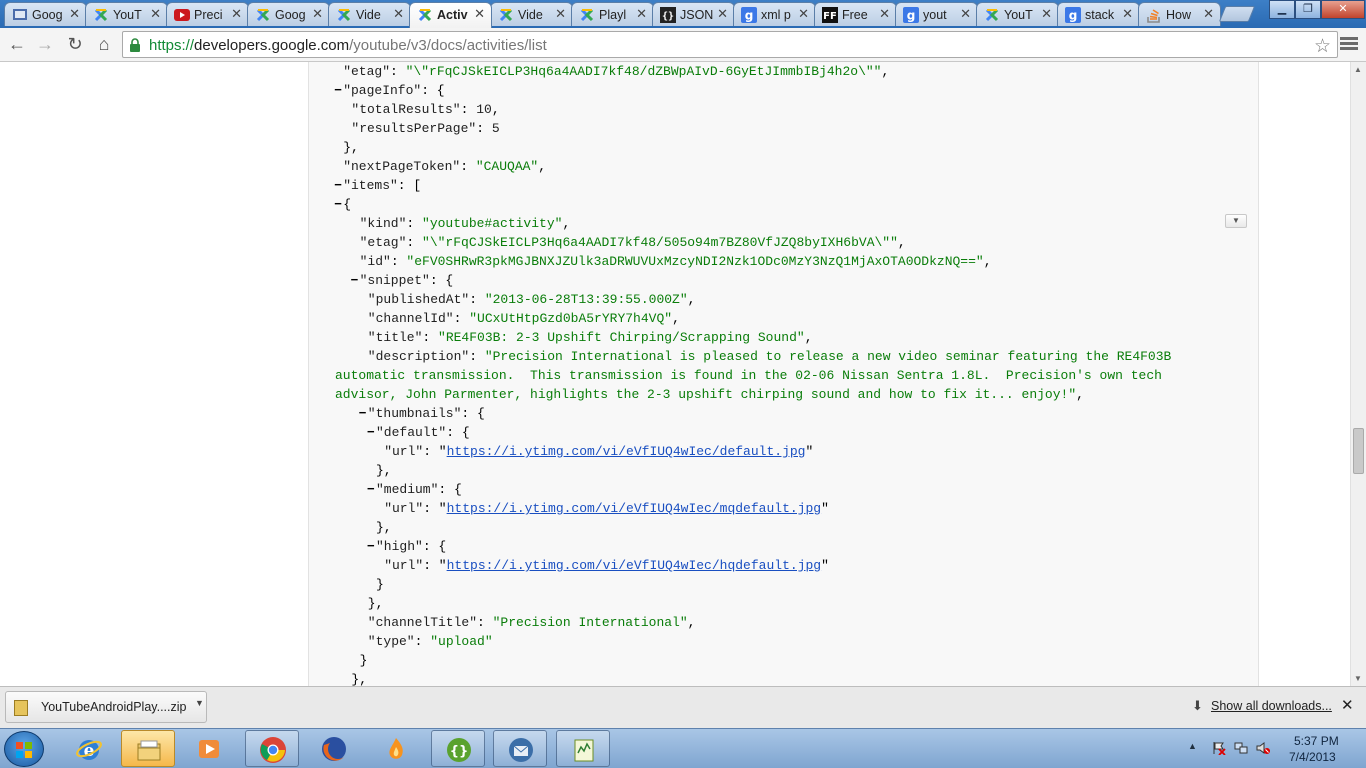 The height and width of the screenshot is (768, 1366). Describe the element at coordinates (45, 14) in the screenshot. I see `tab-1: Goog ✕` at that location.